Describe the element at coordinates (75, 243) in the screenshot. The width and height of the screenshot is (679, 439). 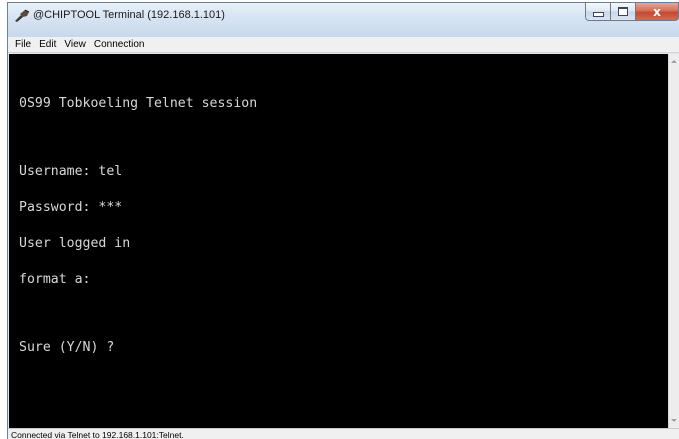
I see `terminal-line-logged-in: User logged in` at that location.